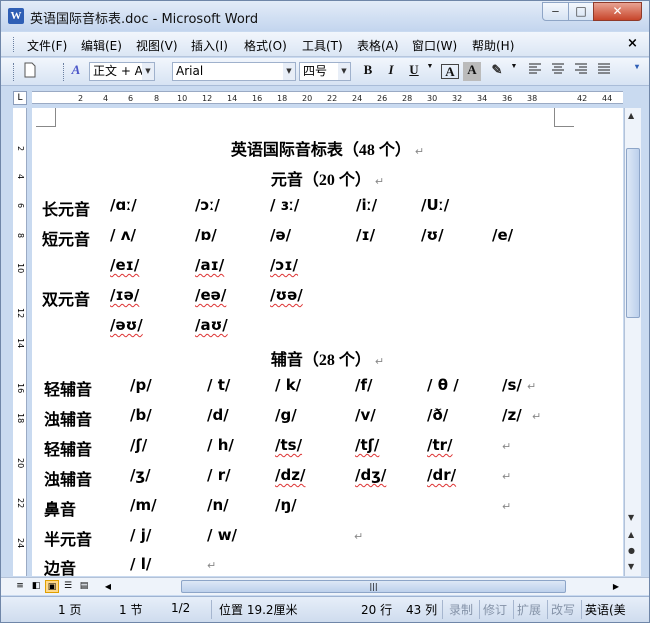  What do you see at coordinates (364, 385) in the screenshot?
I see `phonetic-symbol: /f/` at bounding box center [364, 385].